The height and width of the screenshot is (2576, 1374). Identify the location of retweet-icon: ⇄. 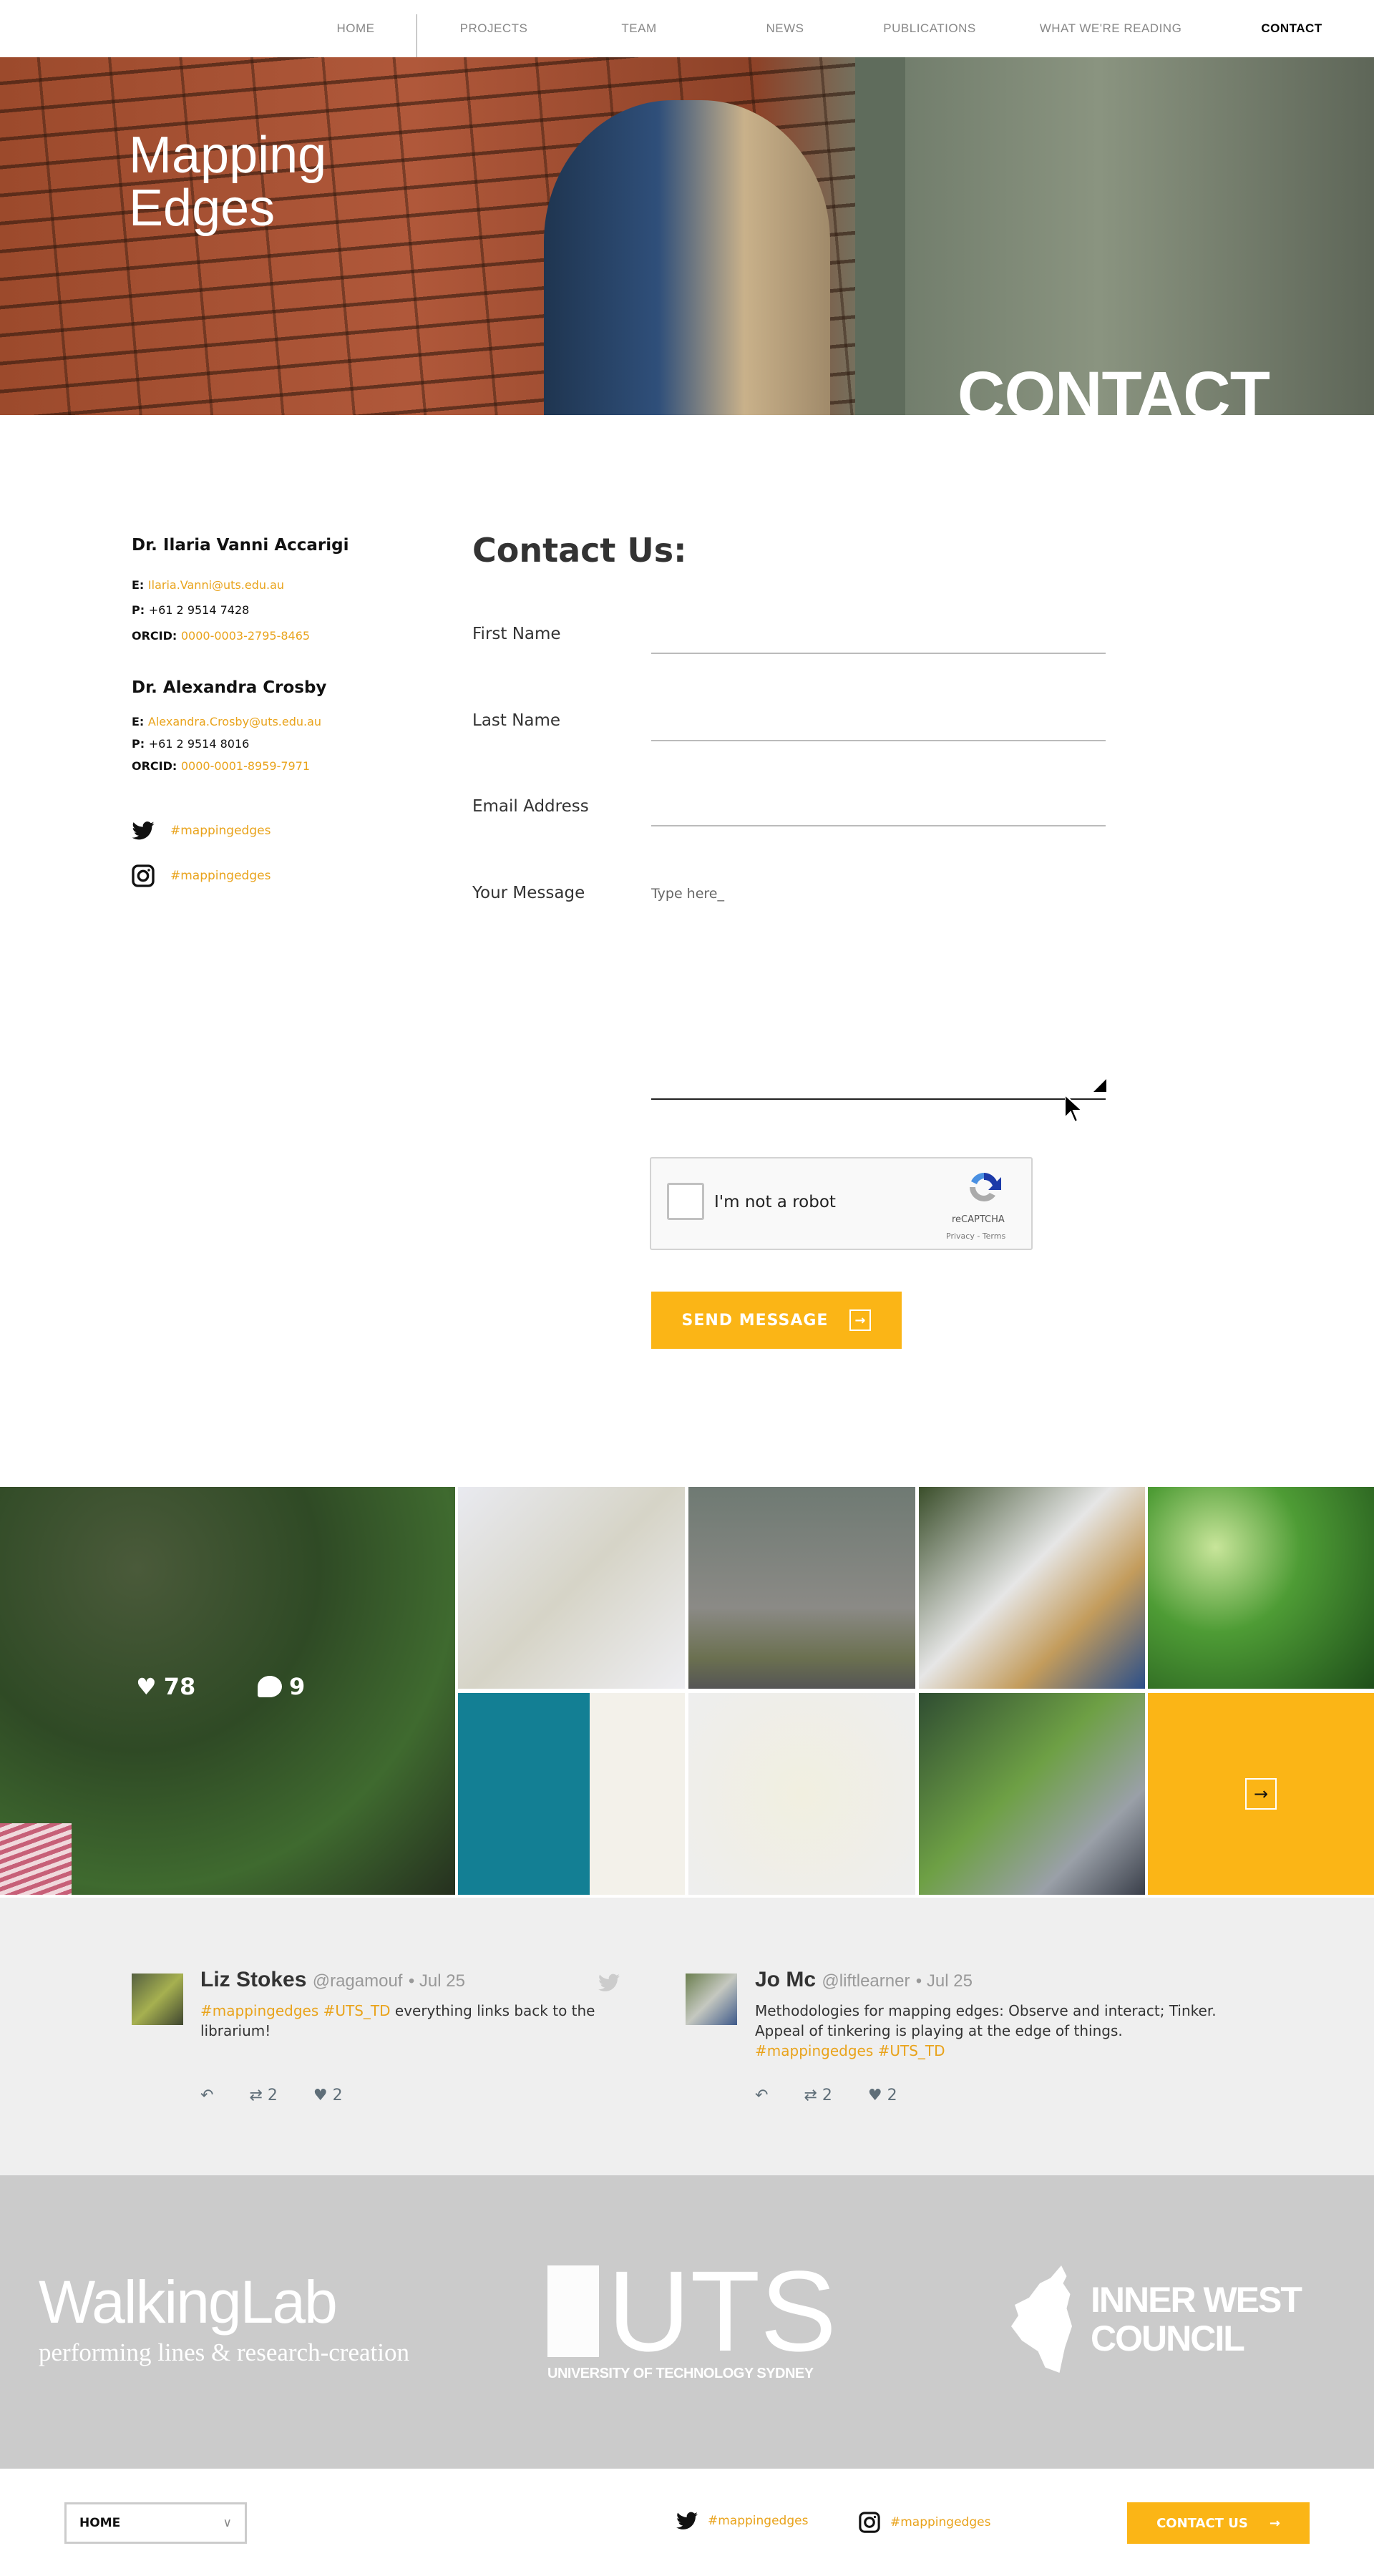
(810, 2095).